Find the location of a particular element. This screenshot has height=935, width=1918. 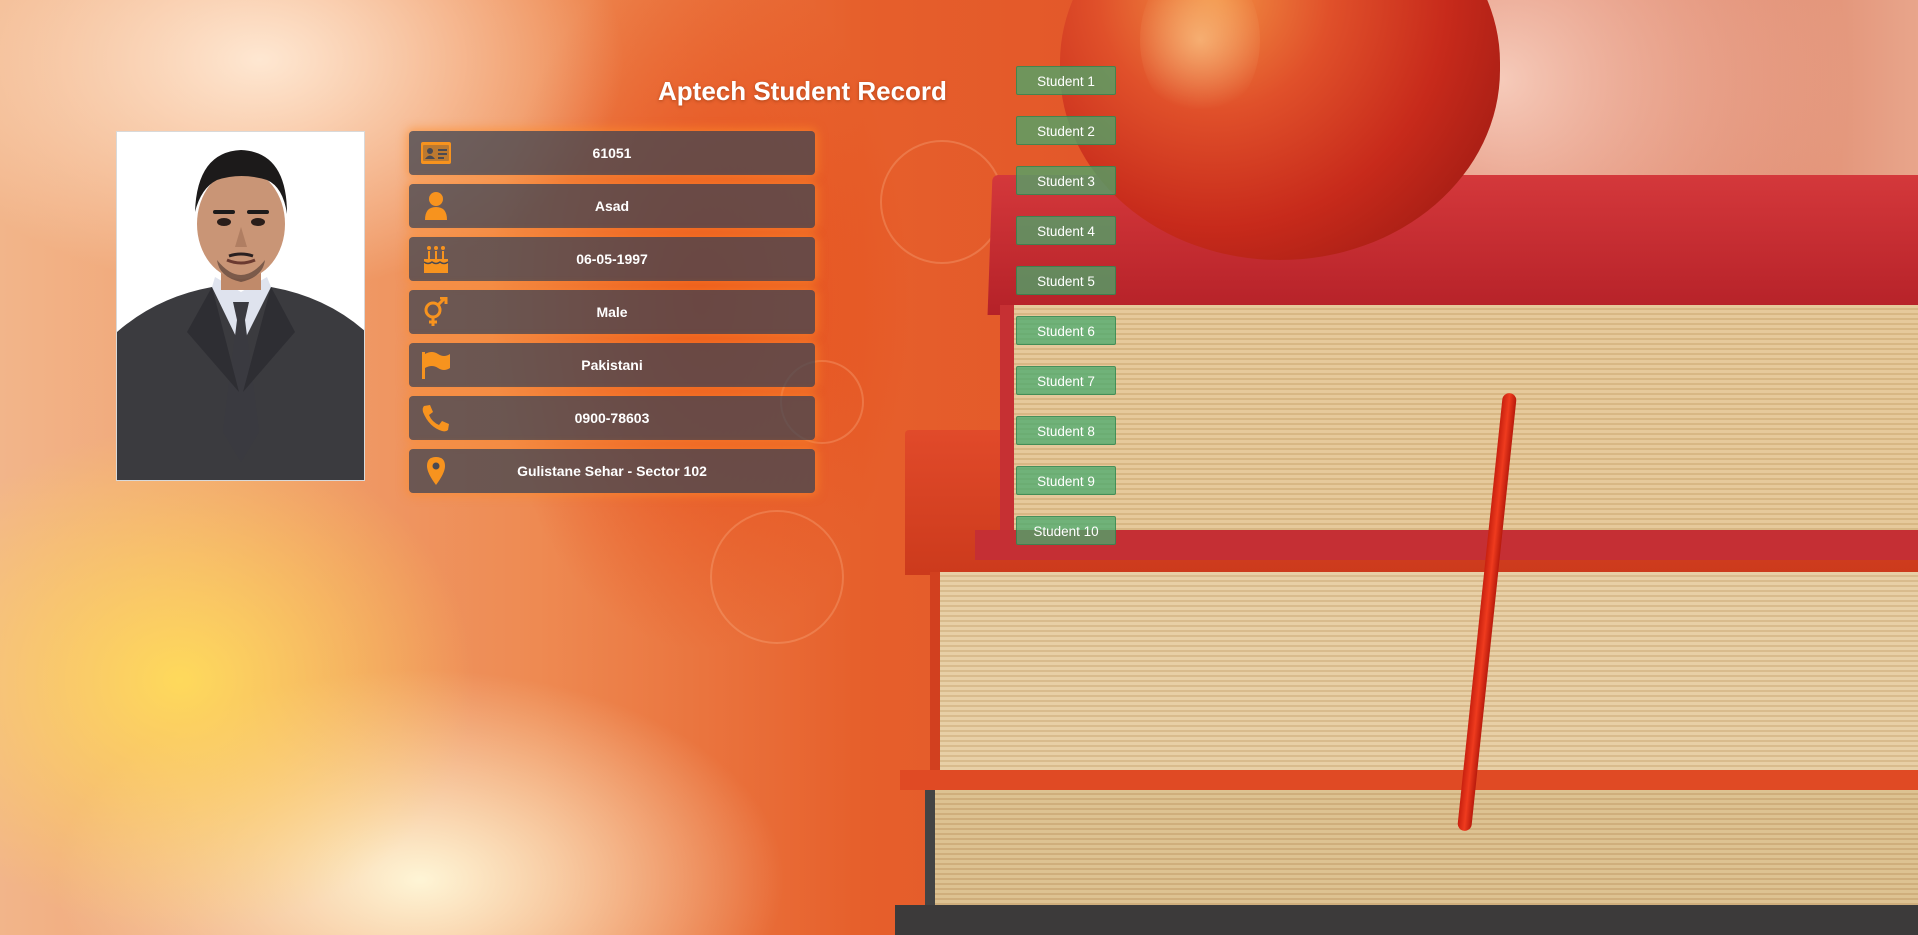

map-marker-icon is located at coordinates (436, 471).